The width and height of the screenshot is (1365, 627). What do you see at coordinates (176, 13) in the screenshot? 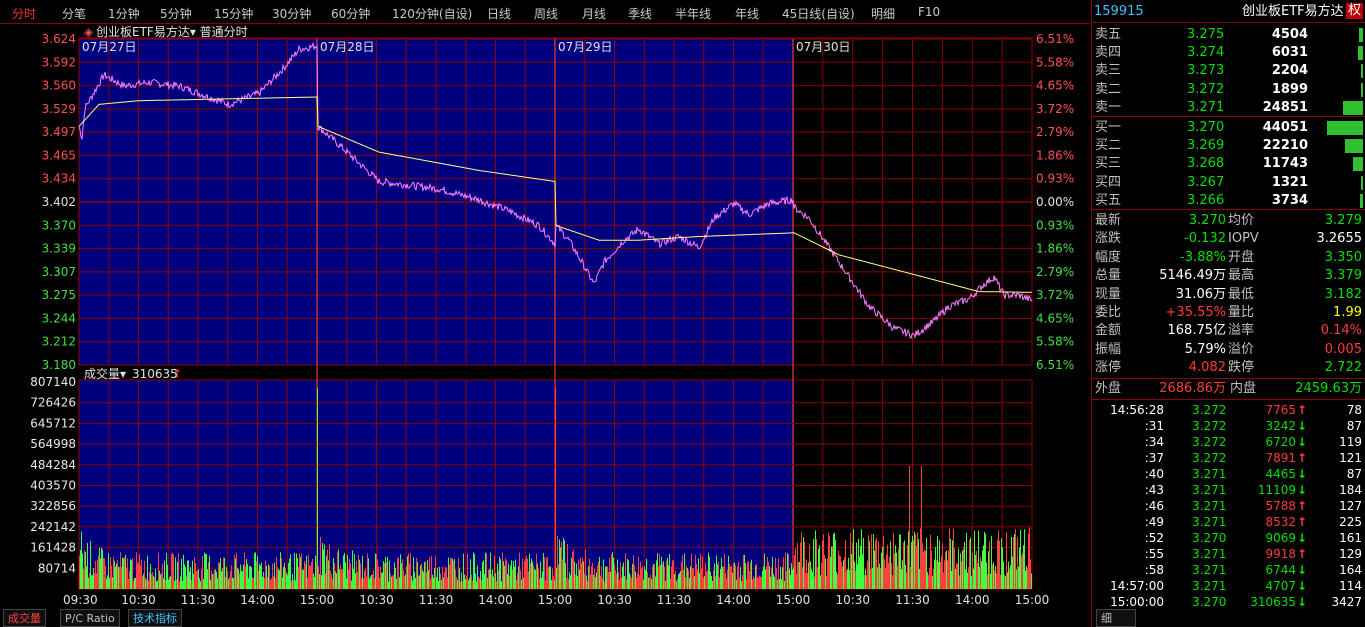
I see `period-tab: 5分钟` at bounding box center [176, 13].